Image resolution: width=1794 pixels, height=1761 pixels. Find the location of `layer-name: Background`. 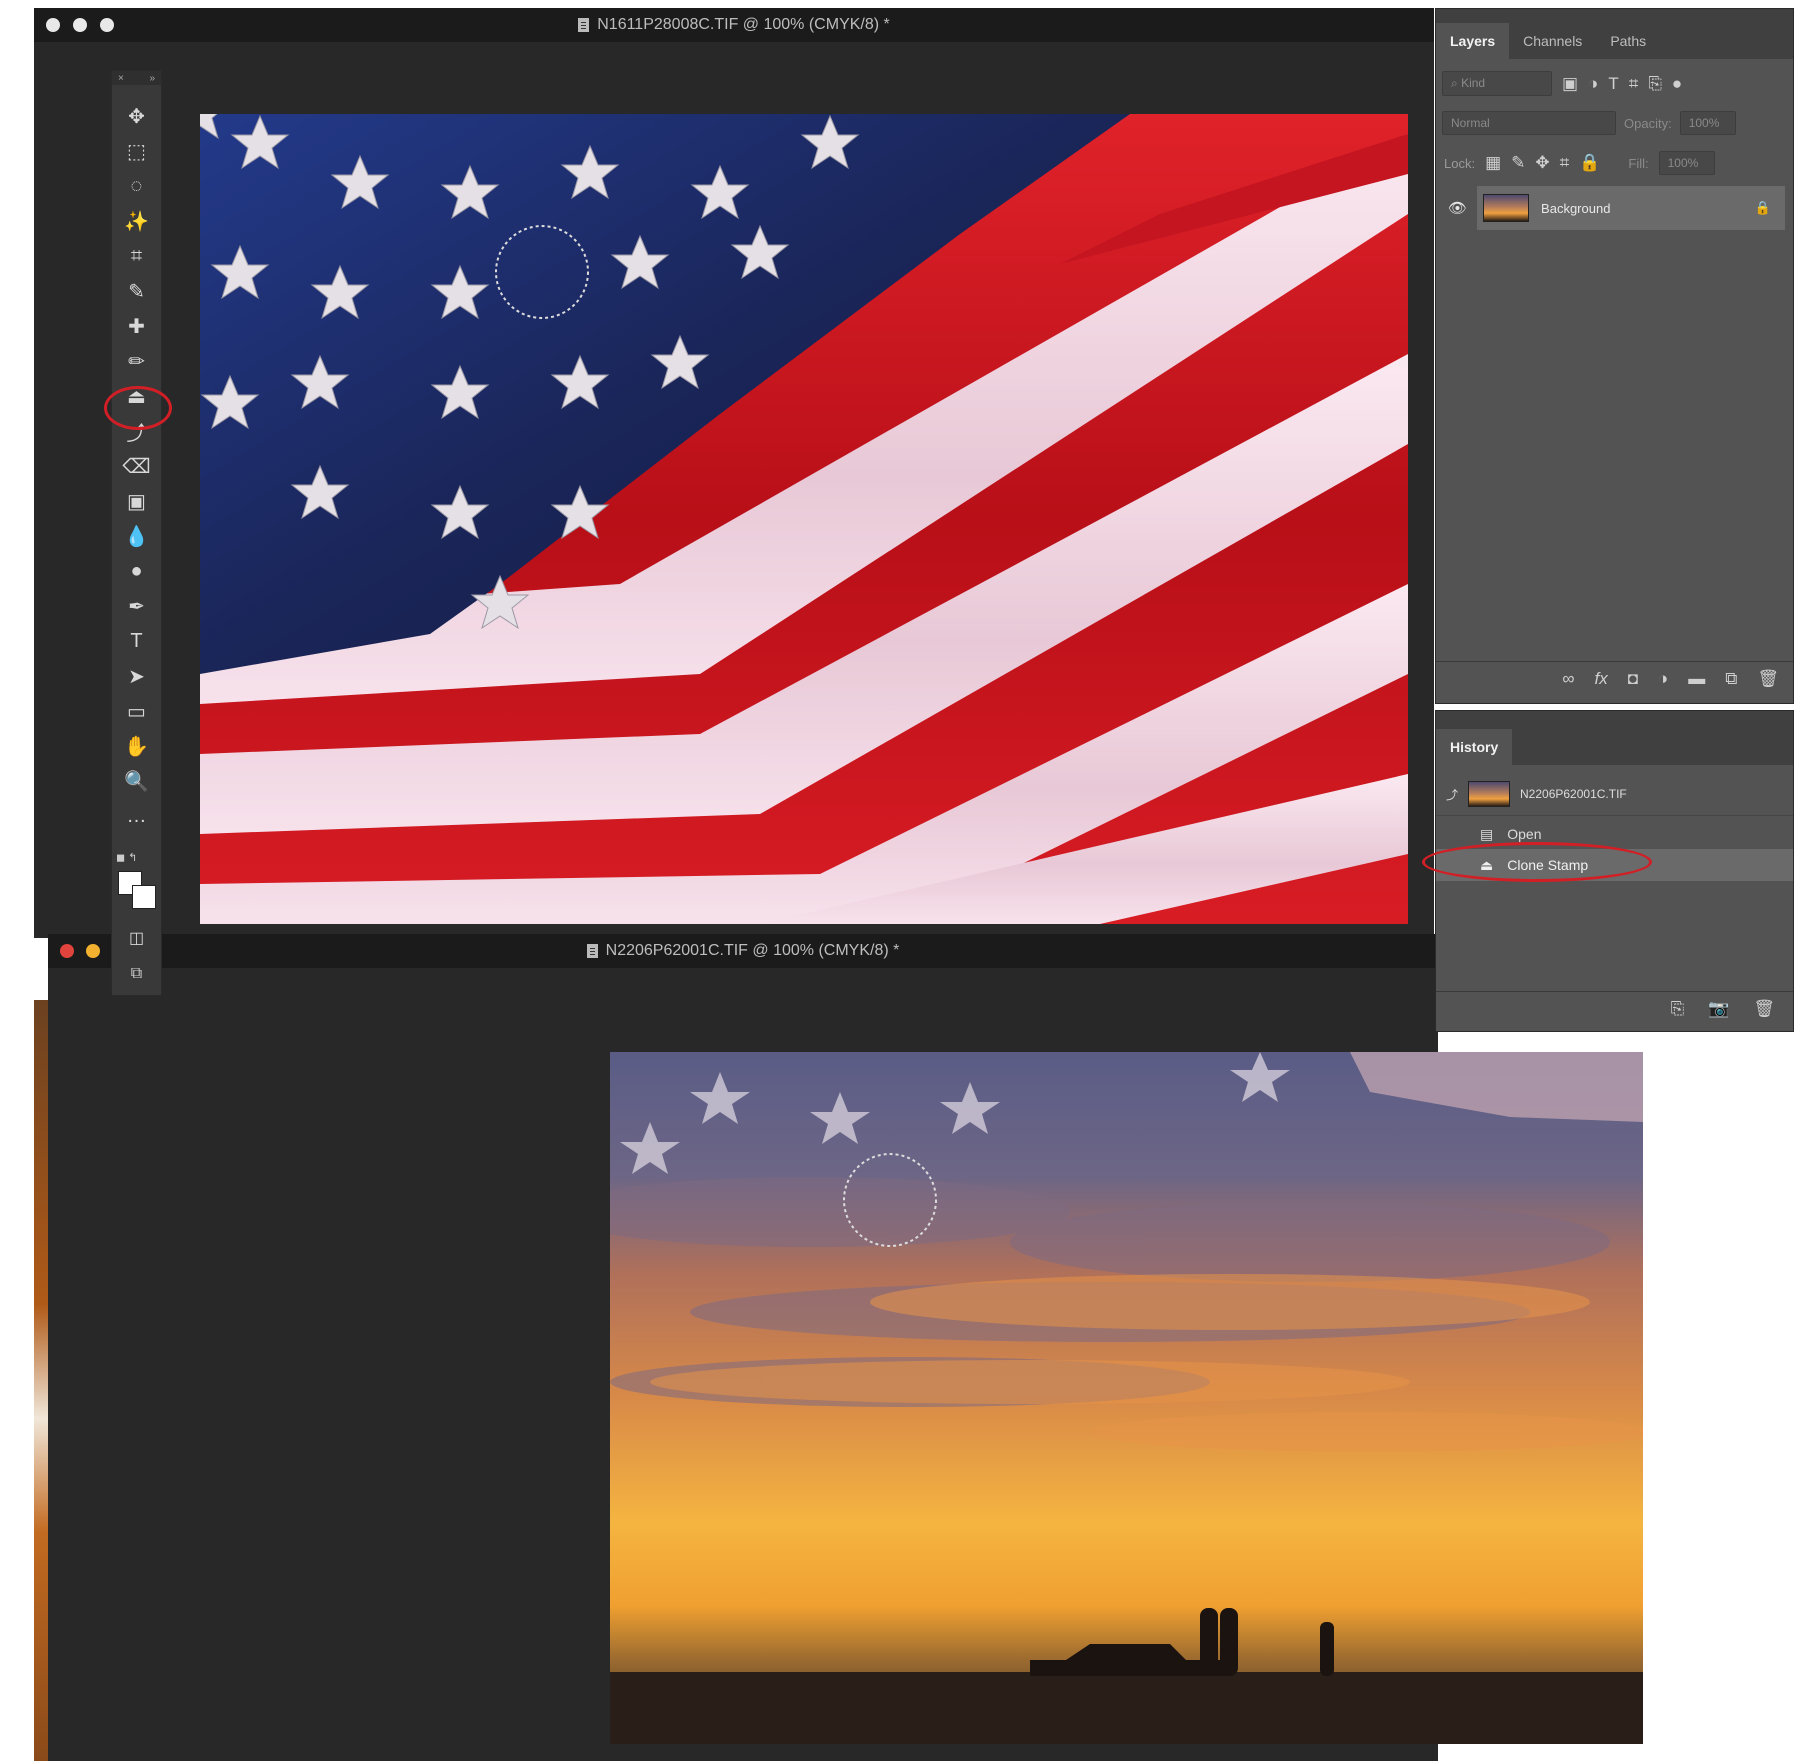

layer-name: Background is located at coordinates (1642, 208).